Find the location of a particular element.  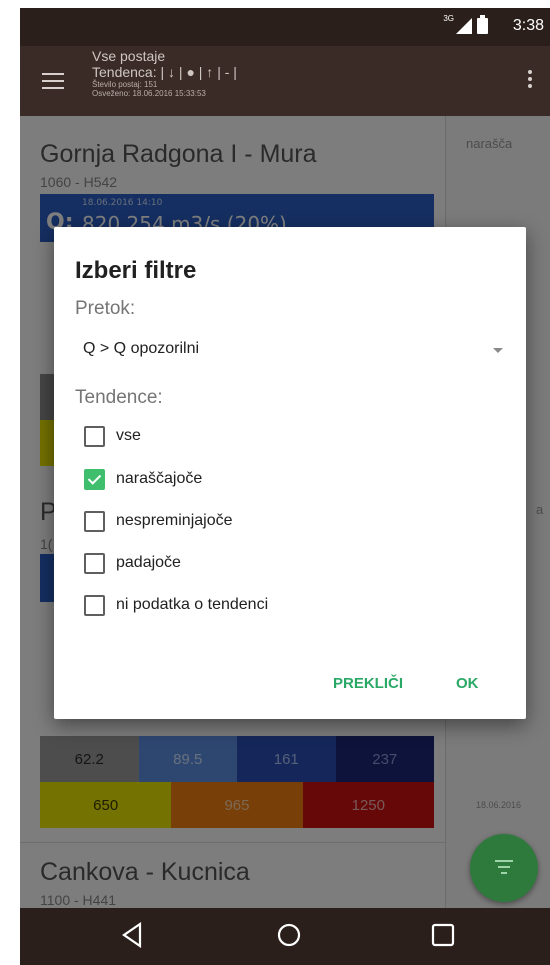

status-bar: 3G 3:38 is located at coordinates (285, 27).